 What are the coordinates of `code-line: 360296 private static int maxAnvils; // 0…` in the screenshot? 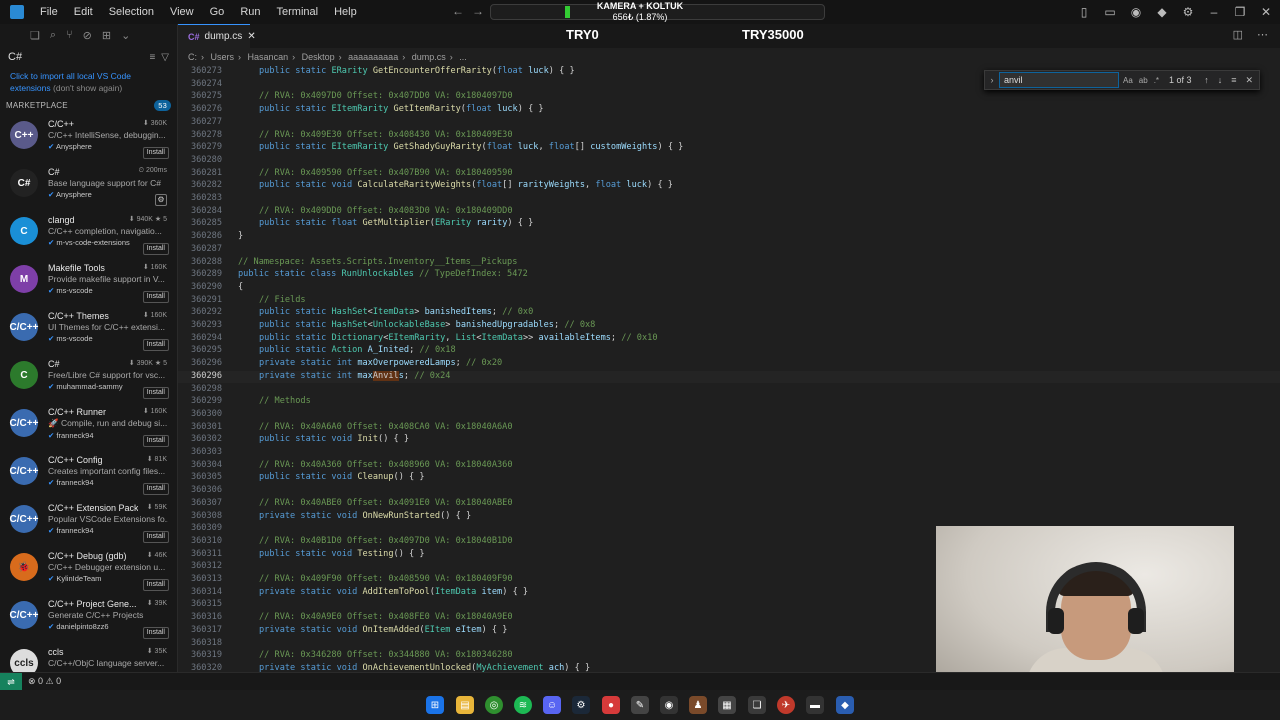 It's located at (729, 377).